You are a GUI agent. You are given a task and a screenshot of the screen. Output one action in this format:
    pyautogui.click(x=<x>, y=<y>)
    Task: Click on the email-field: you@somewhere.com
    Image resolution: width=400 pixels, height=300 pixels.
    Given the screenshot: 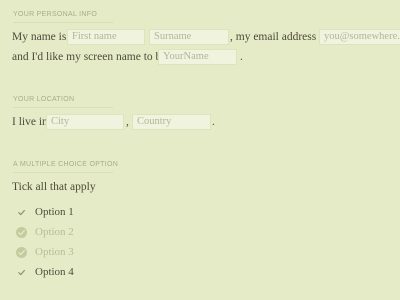 What is the action you would take?
    pyautogui.click(x=359, y=37)
    